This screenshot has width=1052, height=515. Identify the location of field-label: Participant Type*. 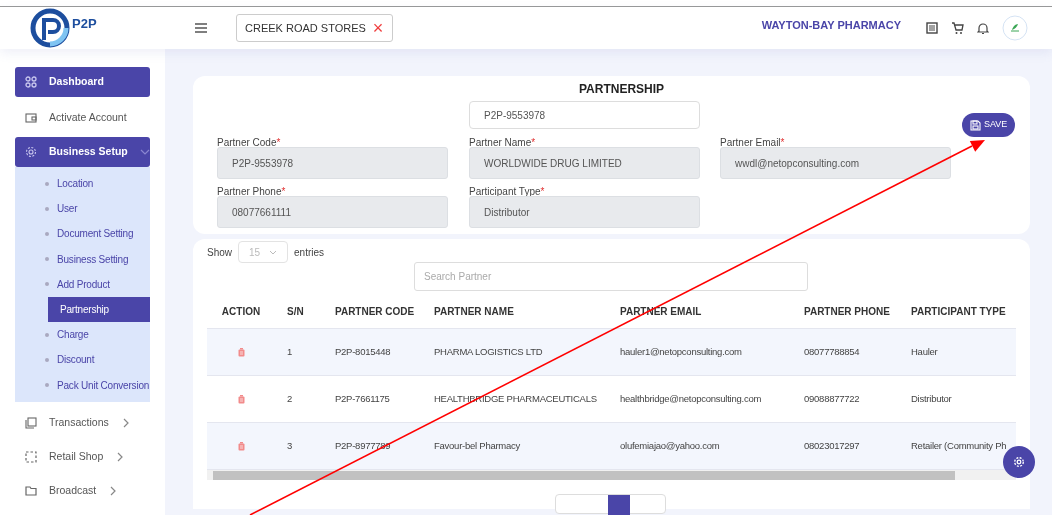
(507, 192).